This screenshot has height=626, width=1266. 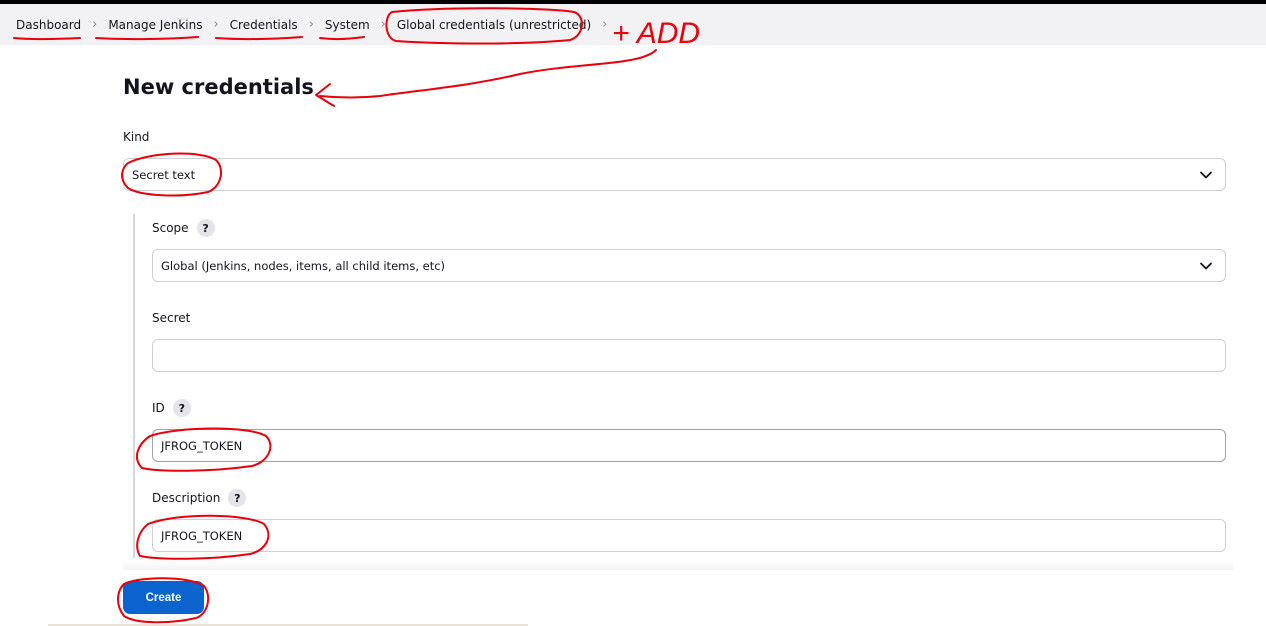 I want to click on breadcrumb-credentials: Credentials, so click(x=264, y=25).